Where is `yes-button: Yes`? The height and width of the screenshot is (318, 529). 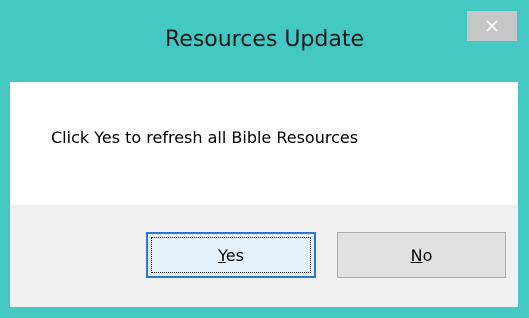 yes-button: Yes is located at coordinates (231, 255).